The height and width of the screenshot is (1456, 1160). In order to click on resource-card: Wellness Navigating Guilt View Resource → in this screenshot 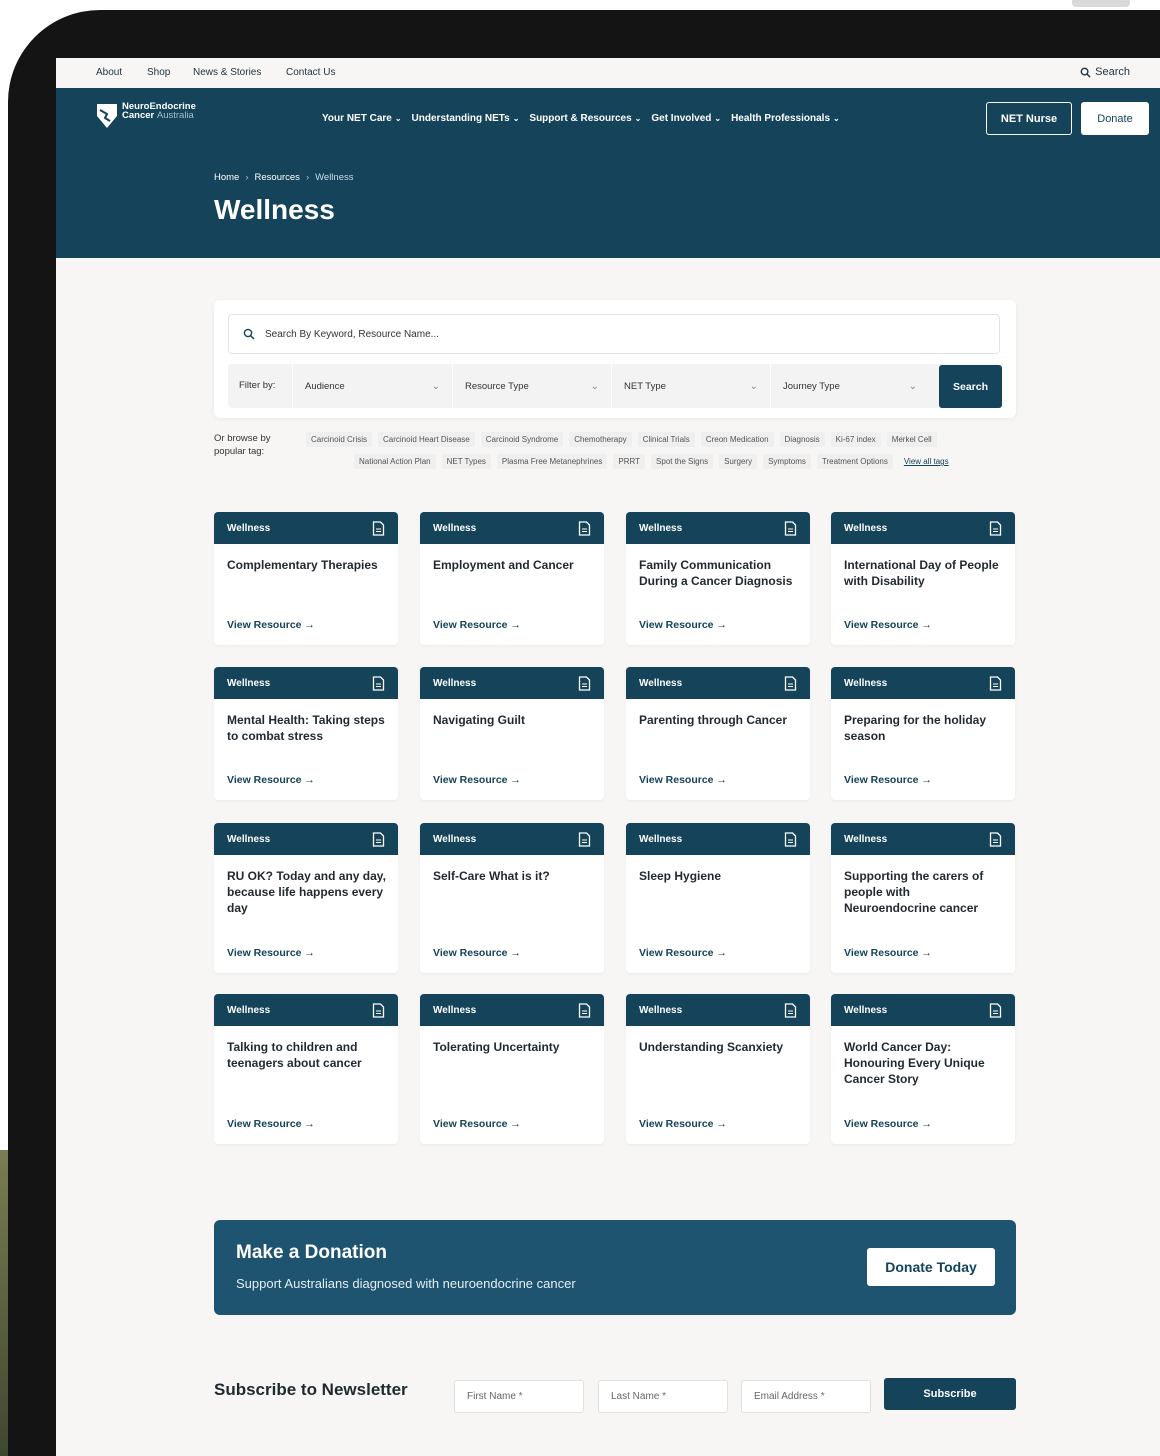, I will do `click(512, 733)`.